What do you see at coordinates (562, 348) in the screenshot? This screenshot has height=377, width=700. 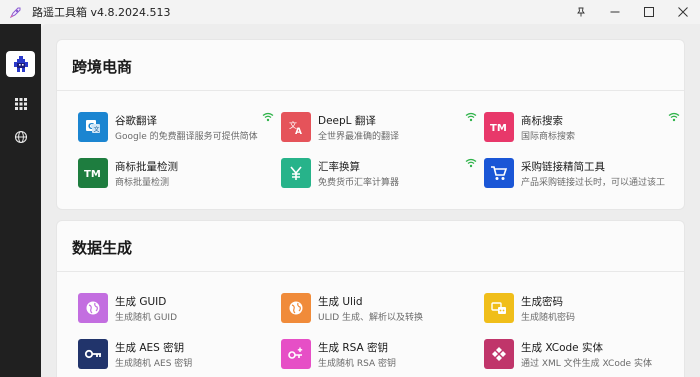 I see `tool-name: 生成 XCode 实体` at bounding box center [562, 348].